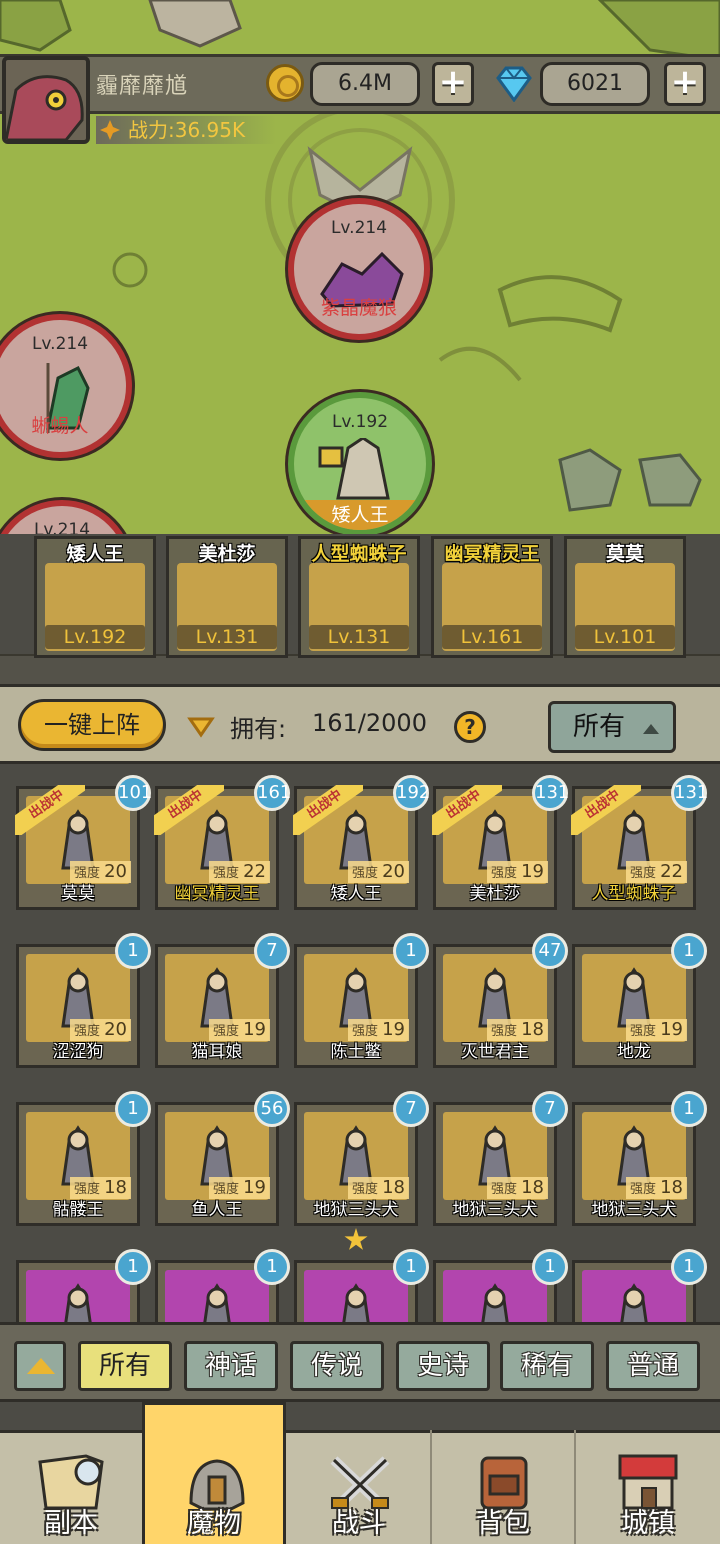 Image resolution: width=720 pixels, height=1544 pixels. What do you see at coordinates (71, 1523) in the screenshot?
I see `nav-label: 副本` at bounding box center [71, 1523].